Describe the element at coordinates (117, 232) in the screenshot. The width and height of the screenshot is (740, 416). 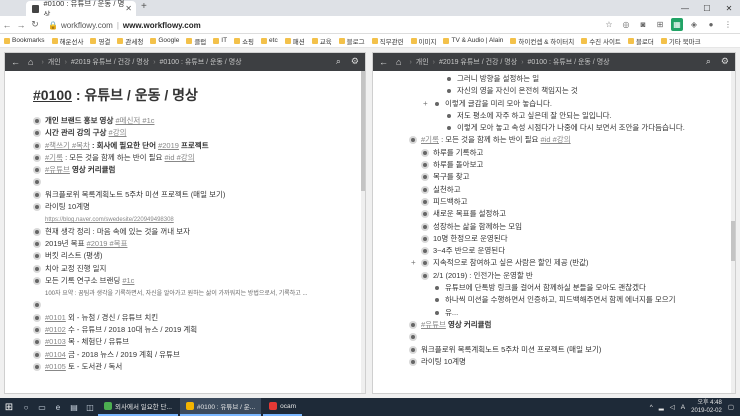
I see `item-text: 현재 생각 정리 : 마음 속에 있는 것을 꺼내 보자` at that location.